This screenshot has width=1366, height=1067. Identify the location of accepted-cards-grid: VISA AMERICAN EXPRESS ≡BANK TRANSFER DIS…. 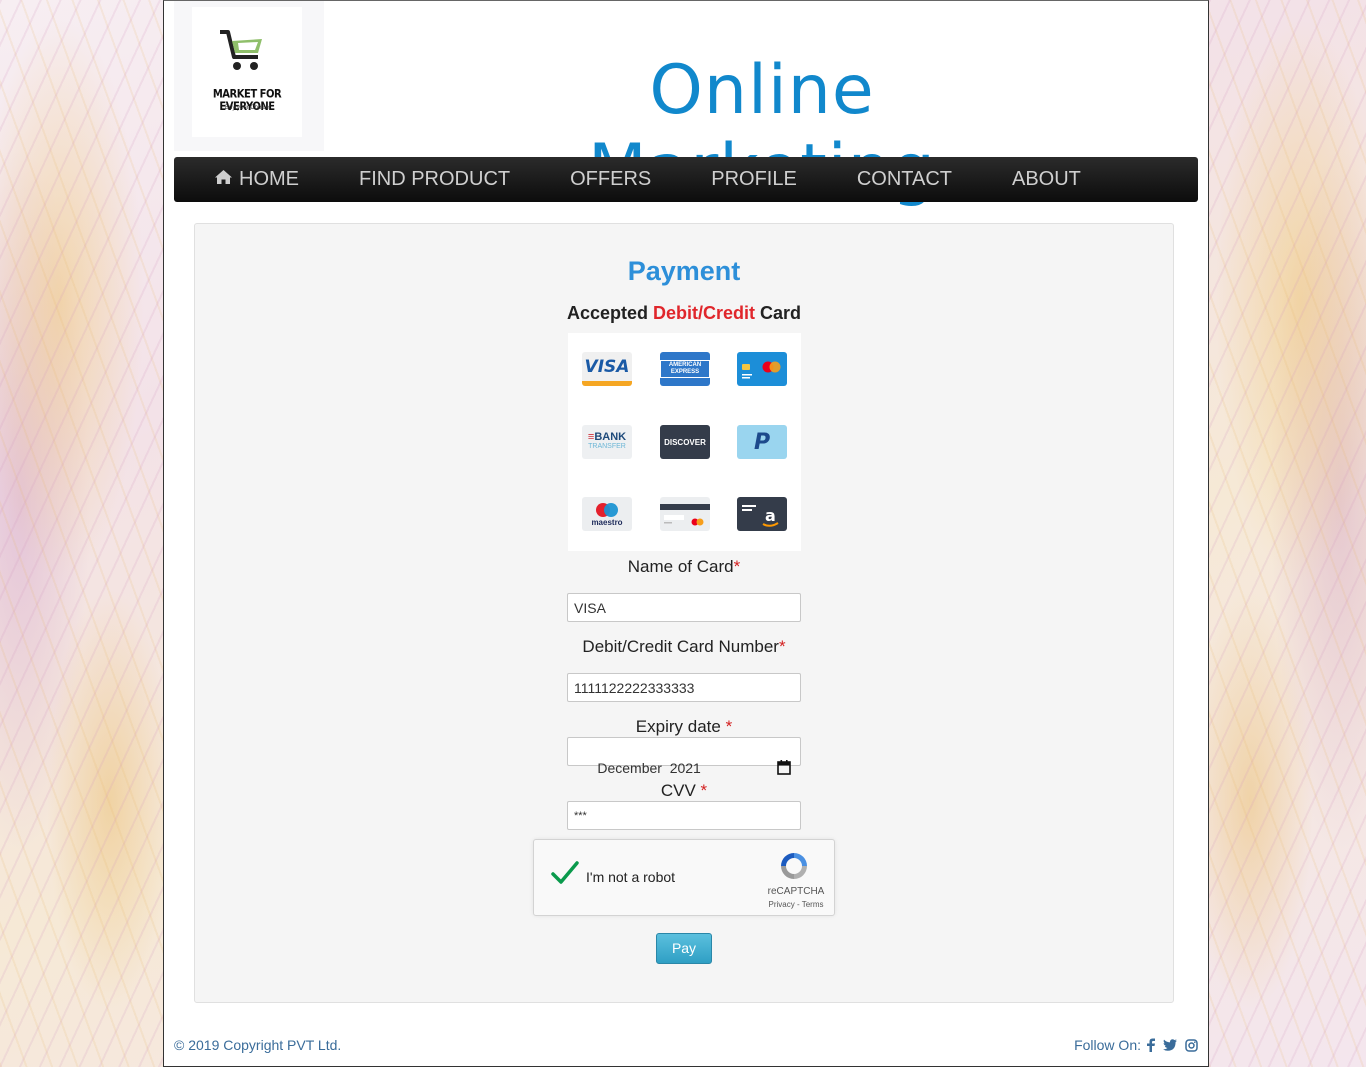
(684, 442).